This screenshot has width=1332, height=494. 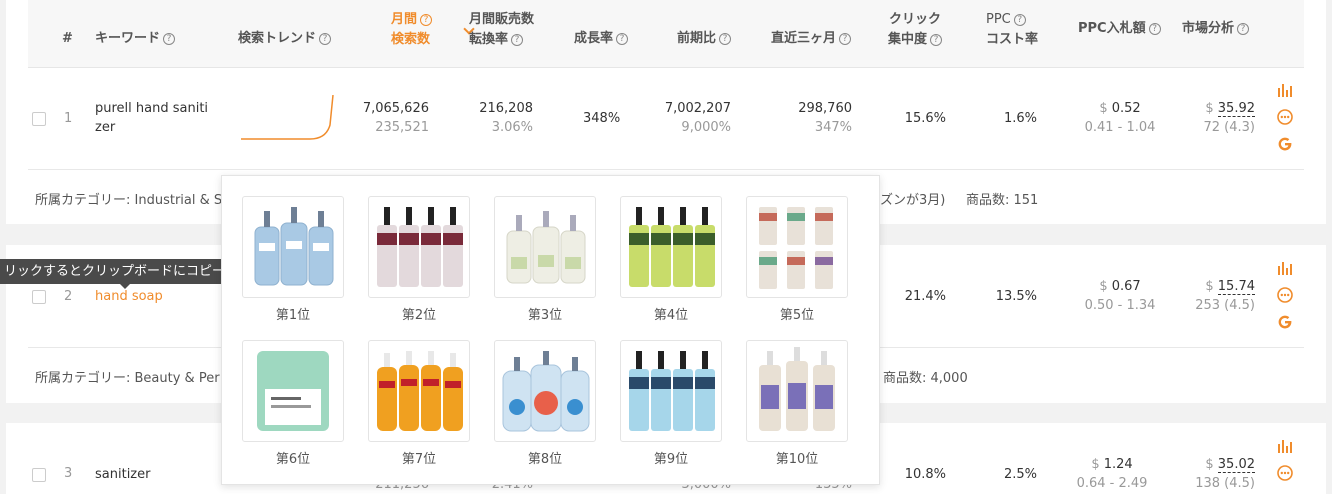 I want to click on market-price: 15.74, so click(x=1236, y=287).